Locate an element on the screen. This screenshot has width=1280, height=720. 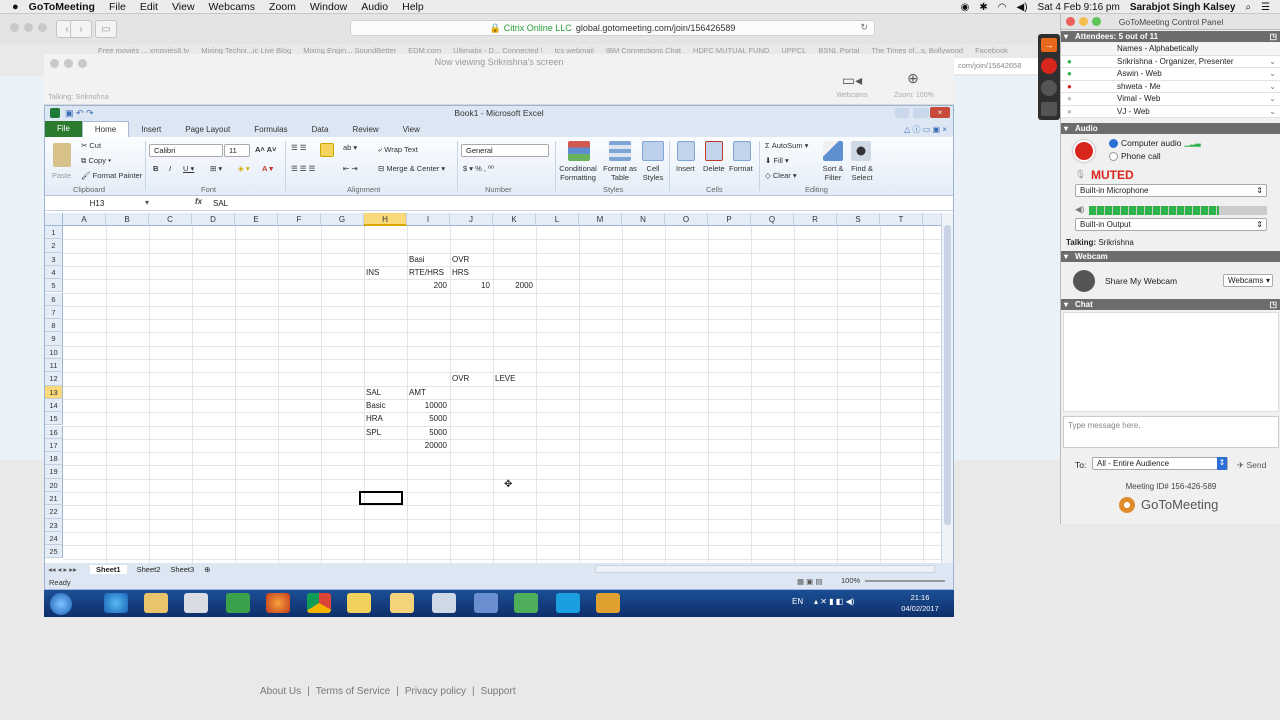
tab-formulas: Formulas is located at coordinates (270, 129).